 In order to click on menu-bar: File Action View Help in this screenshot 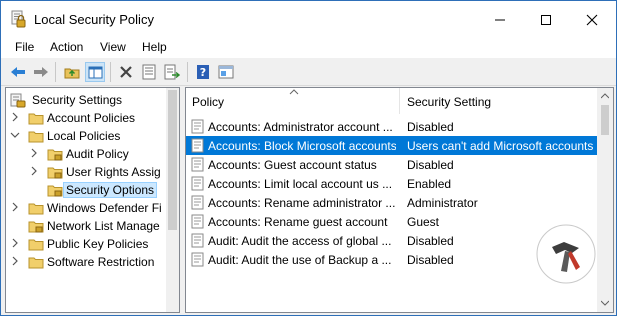, I will do `click(308, 47)`.